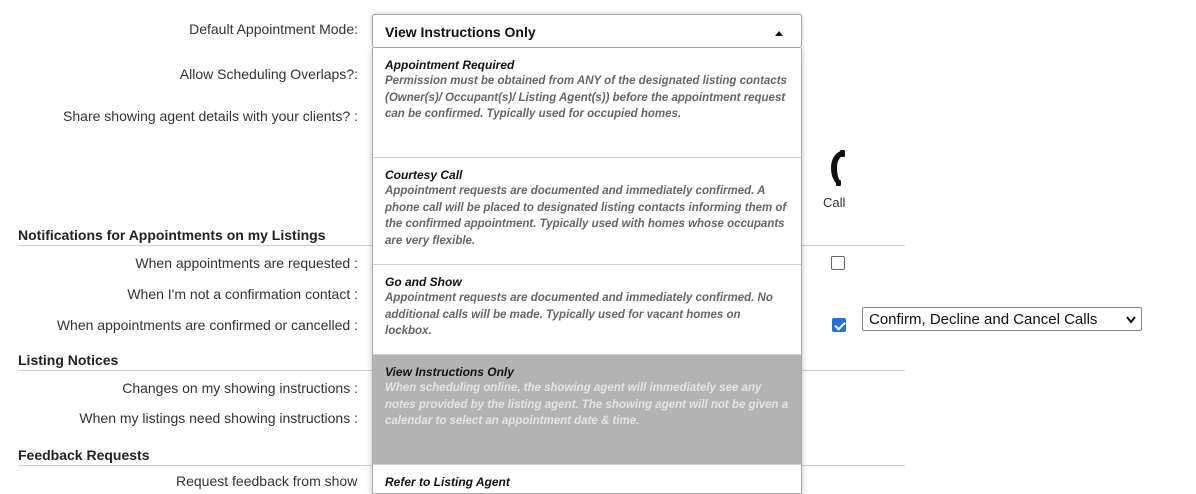 The width and height of the screenshot is (1196, 494). What do you see at coordinates (779, 33) in the screenshot?
I see `caret-up-icon` at bounding box center [779, 33].